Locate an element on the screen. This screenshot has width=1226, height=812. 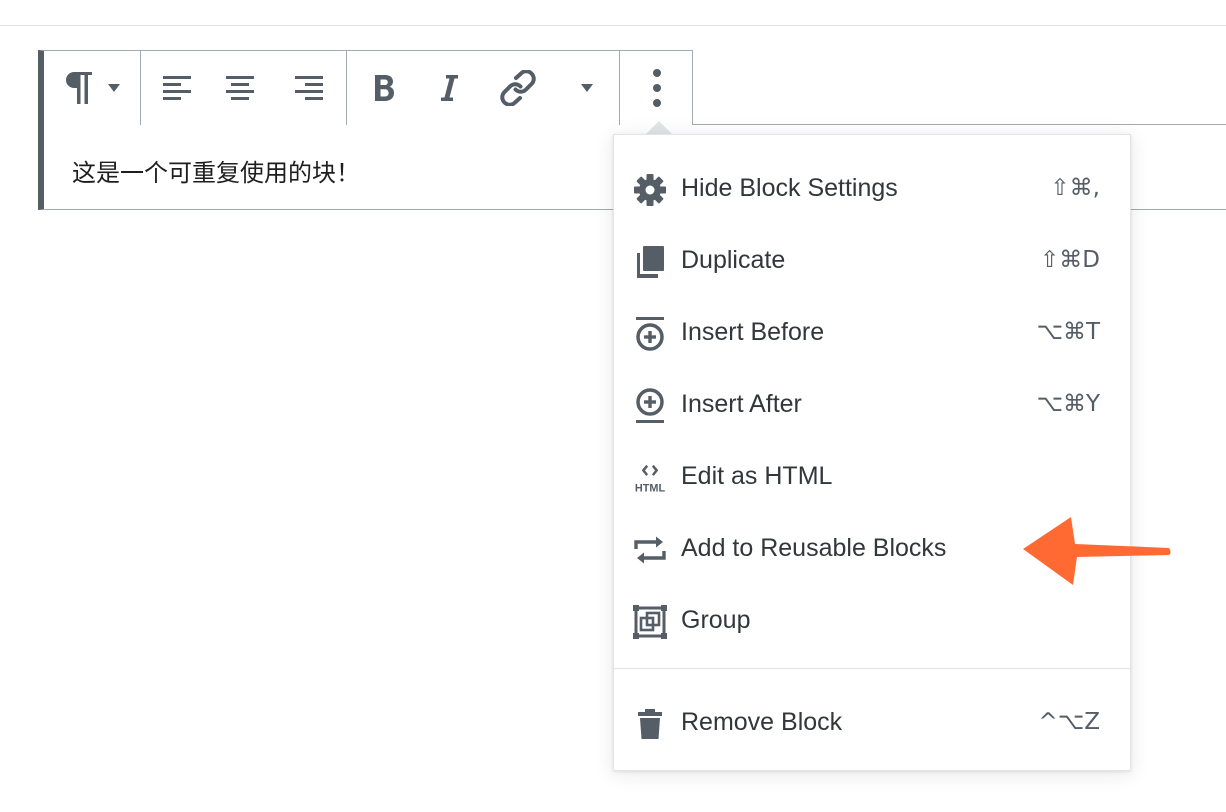
align-left-icon is located at coordinates (177, 88).